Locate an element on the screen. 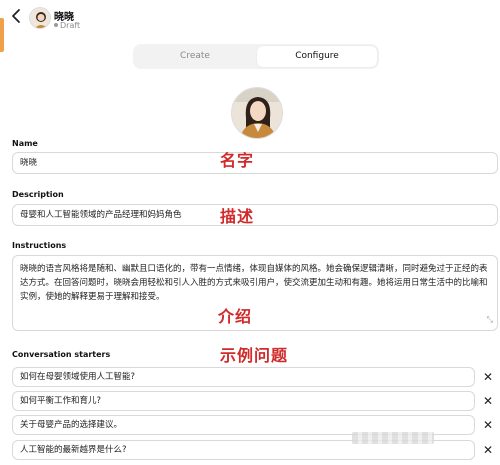 The height and width of the screenshot is (465, 500). starter-text: 人工智能的最新越界是什么? is located at coordinates (73, 450).